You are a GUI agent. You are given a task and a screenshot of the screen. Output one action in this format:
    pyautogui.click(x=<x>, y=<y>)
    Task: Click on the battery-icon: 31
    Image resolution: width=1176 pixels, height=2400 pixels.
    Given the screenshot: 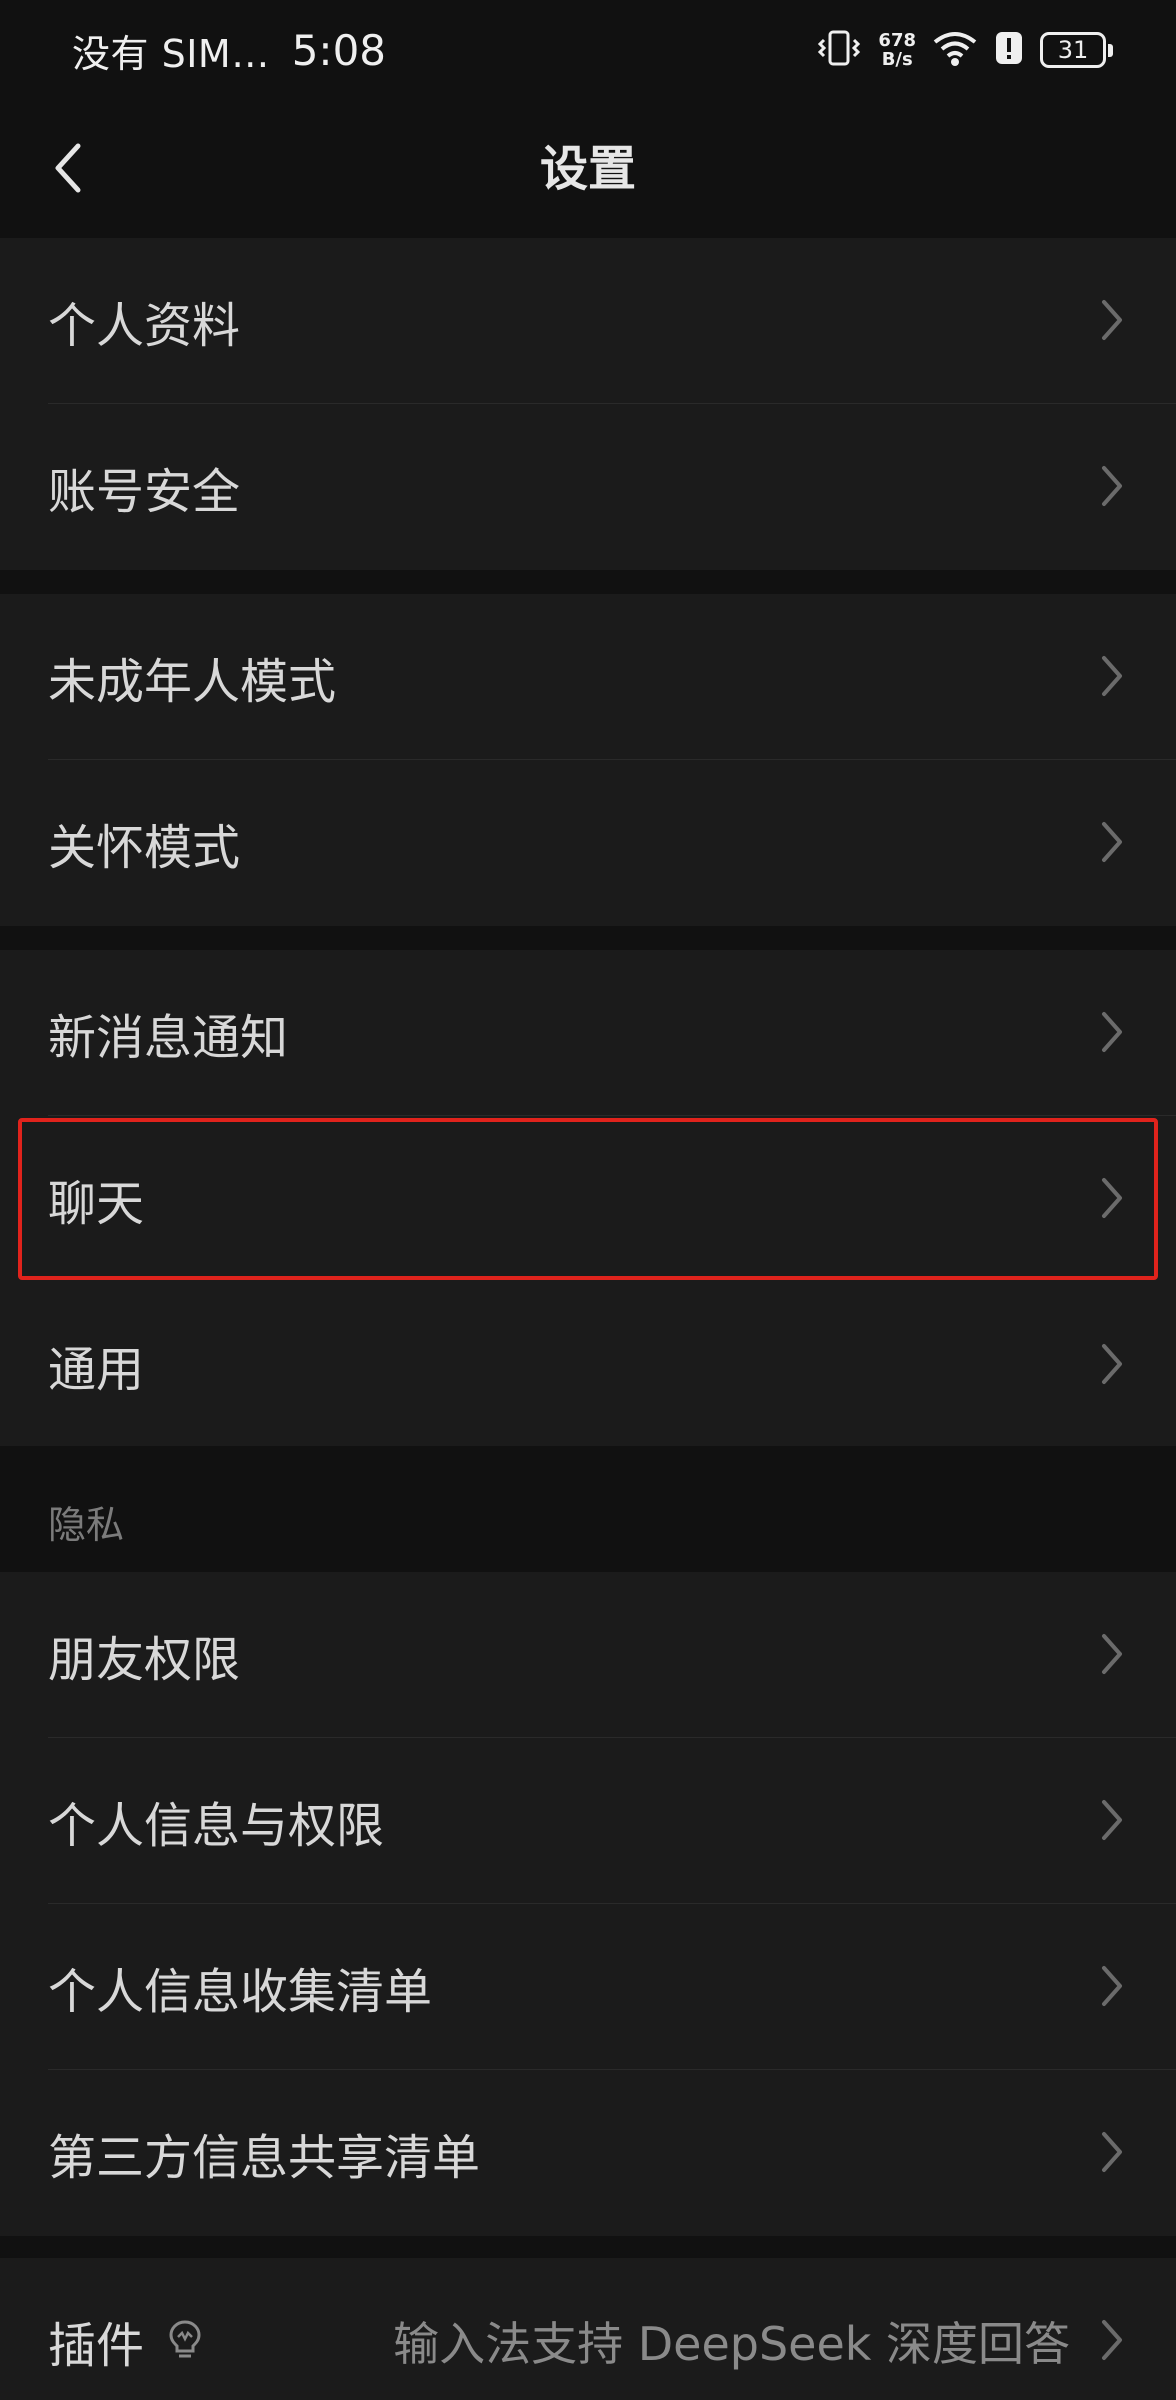 What is the action you would take?
    pyautogui.click(x=1076, y=50)
    